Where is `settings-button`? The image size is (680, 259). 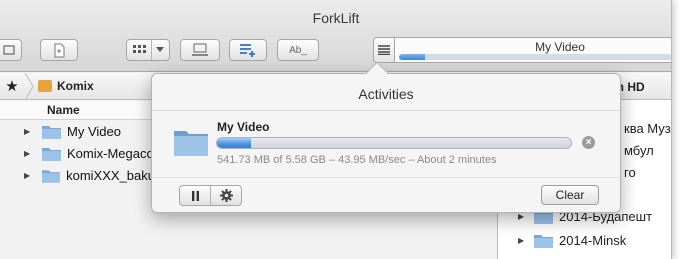
settings-button is located at coordinates (225, 195).